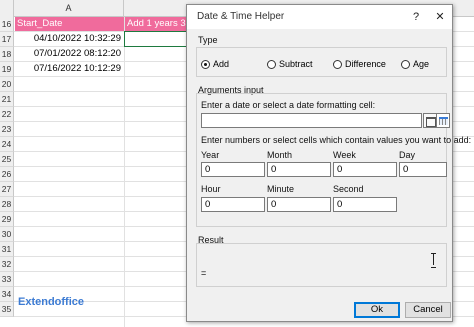 The image size is (474, 327). What do you see at coordinates (7, 264) in the screenshot?
I see `row-number: 32` at bounding box center [7, 264].